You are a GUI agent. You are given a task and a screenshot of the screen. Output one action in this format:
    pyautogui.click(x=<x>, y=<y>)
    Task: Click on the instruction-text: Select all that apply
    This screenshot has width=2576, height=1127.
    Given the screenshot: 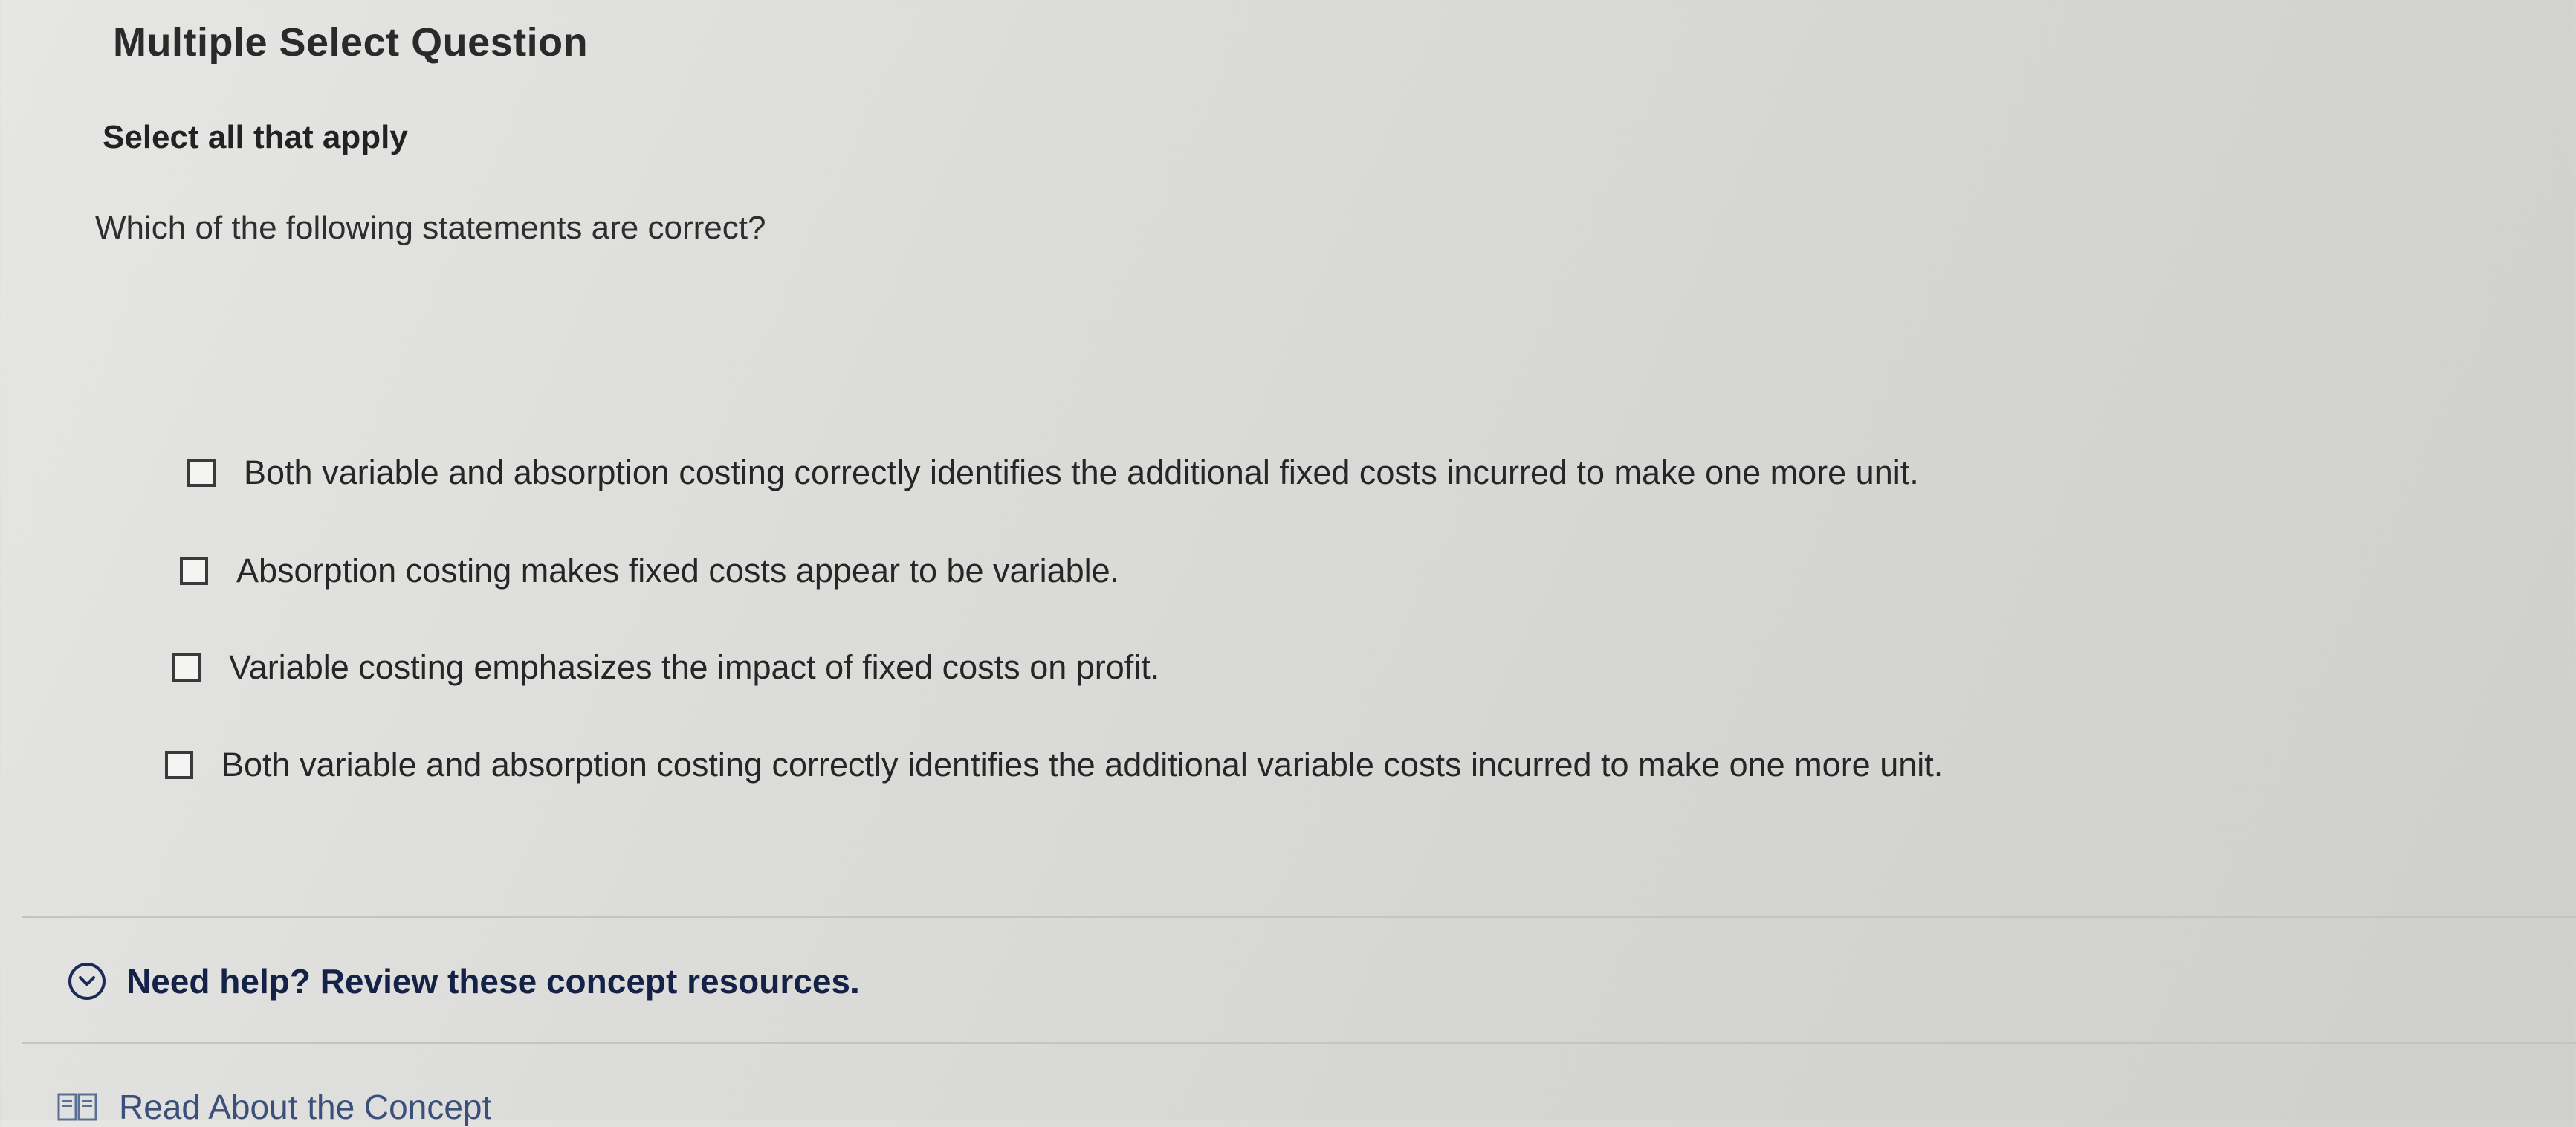 What is the action you would take?
    pyautogui.click(x=255, y=137)
    